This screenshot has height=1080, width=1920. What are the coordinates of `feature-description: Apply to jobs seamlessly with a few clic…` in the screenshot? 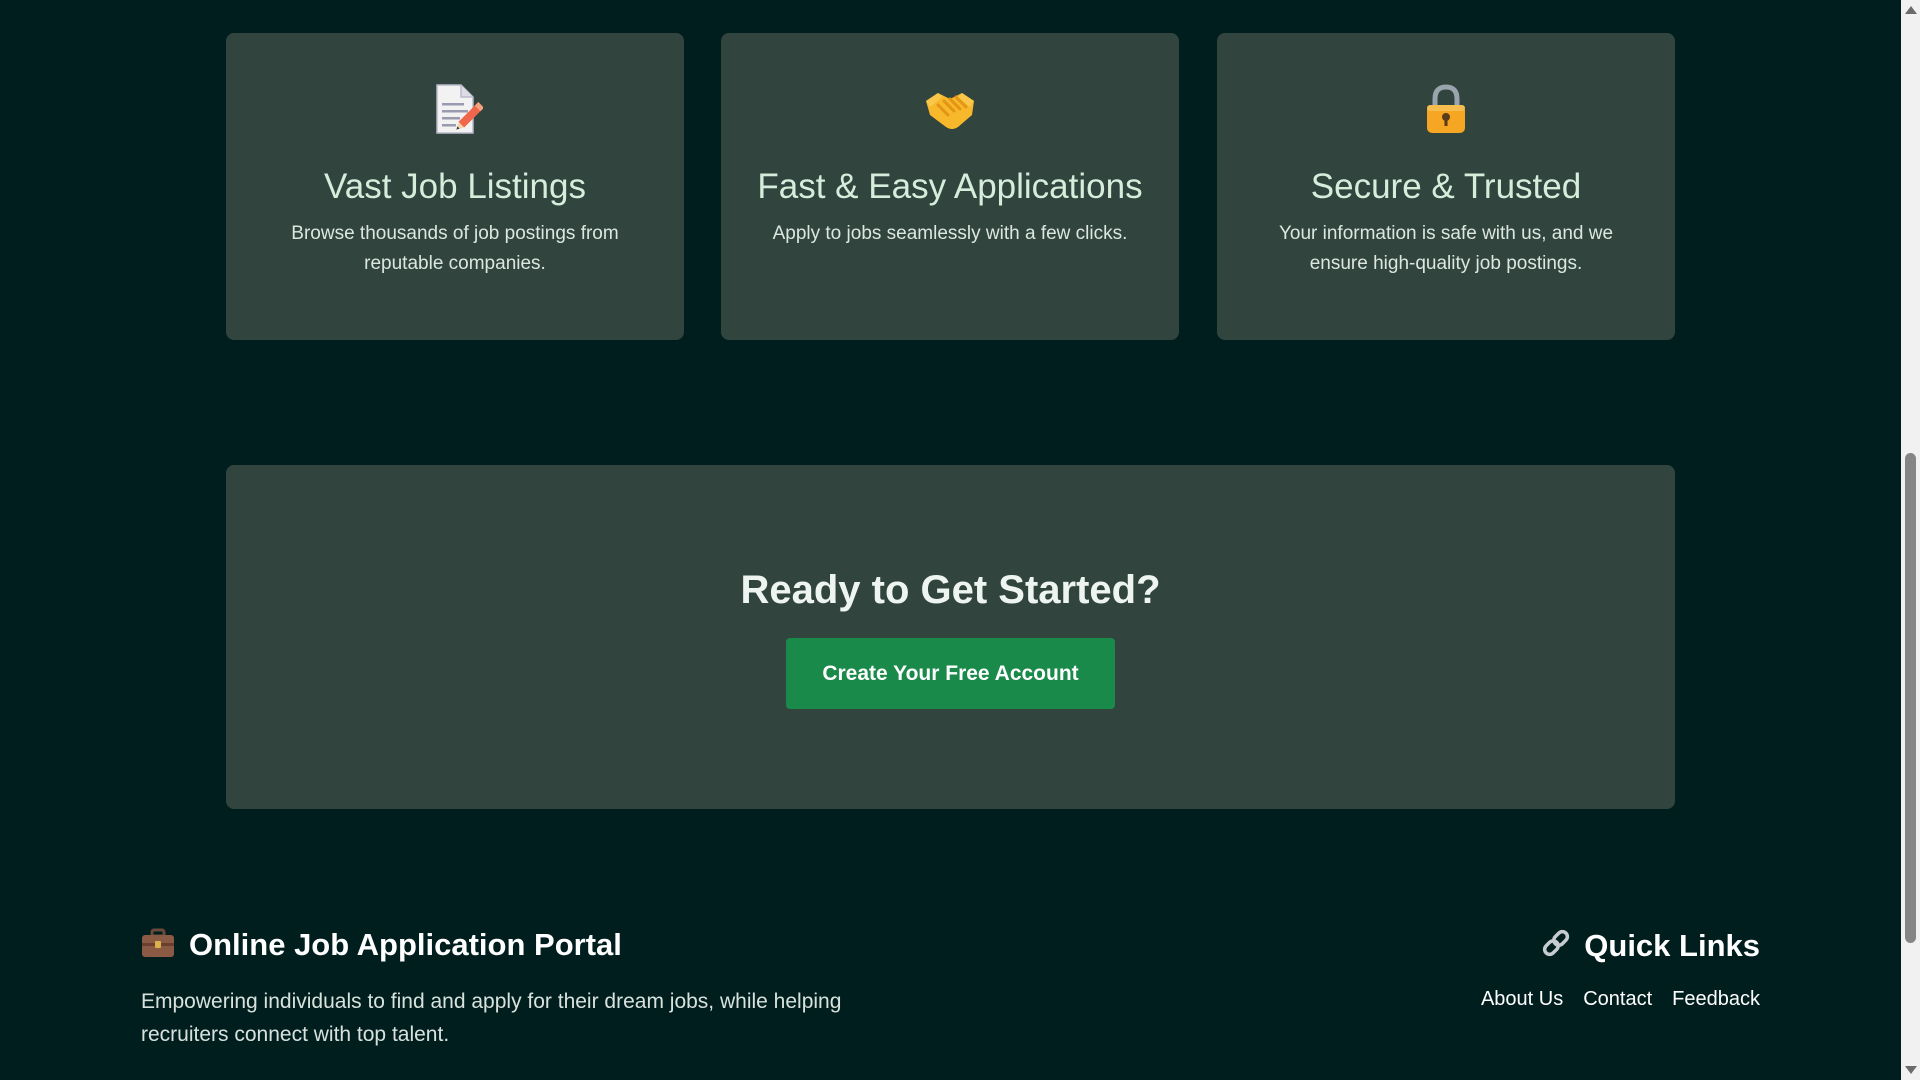 It's located at (950, 233).